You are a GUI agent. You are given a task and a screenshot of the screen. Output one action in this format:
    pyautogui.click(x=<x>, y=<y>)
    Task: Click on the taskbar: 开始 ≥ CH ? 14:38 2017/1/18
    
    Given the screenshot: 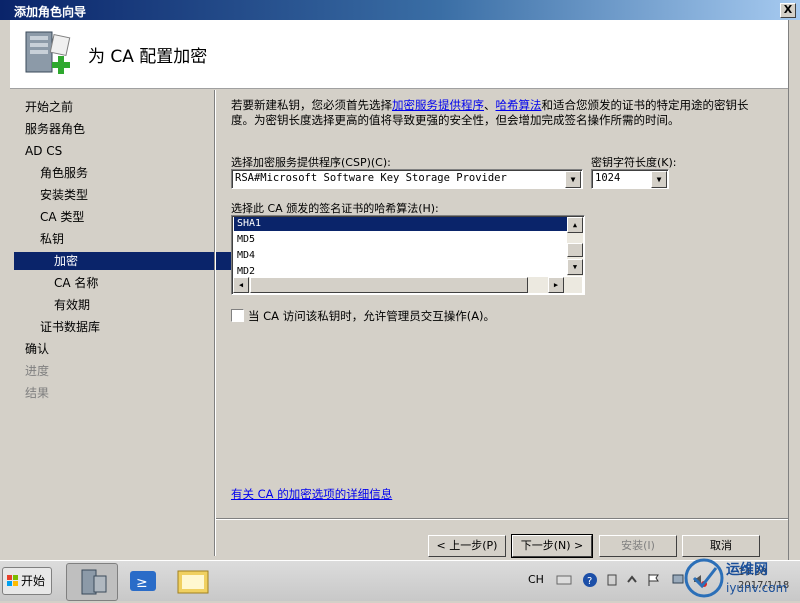 What is the action you would take?
    pyautogui.click(x=400, y=580)
    